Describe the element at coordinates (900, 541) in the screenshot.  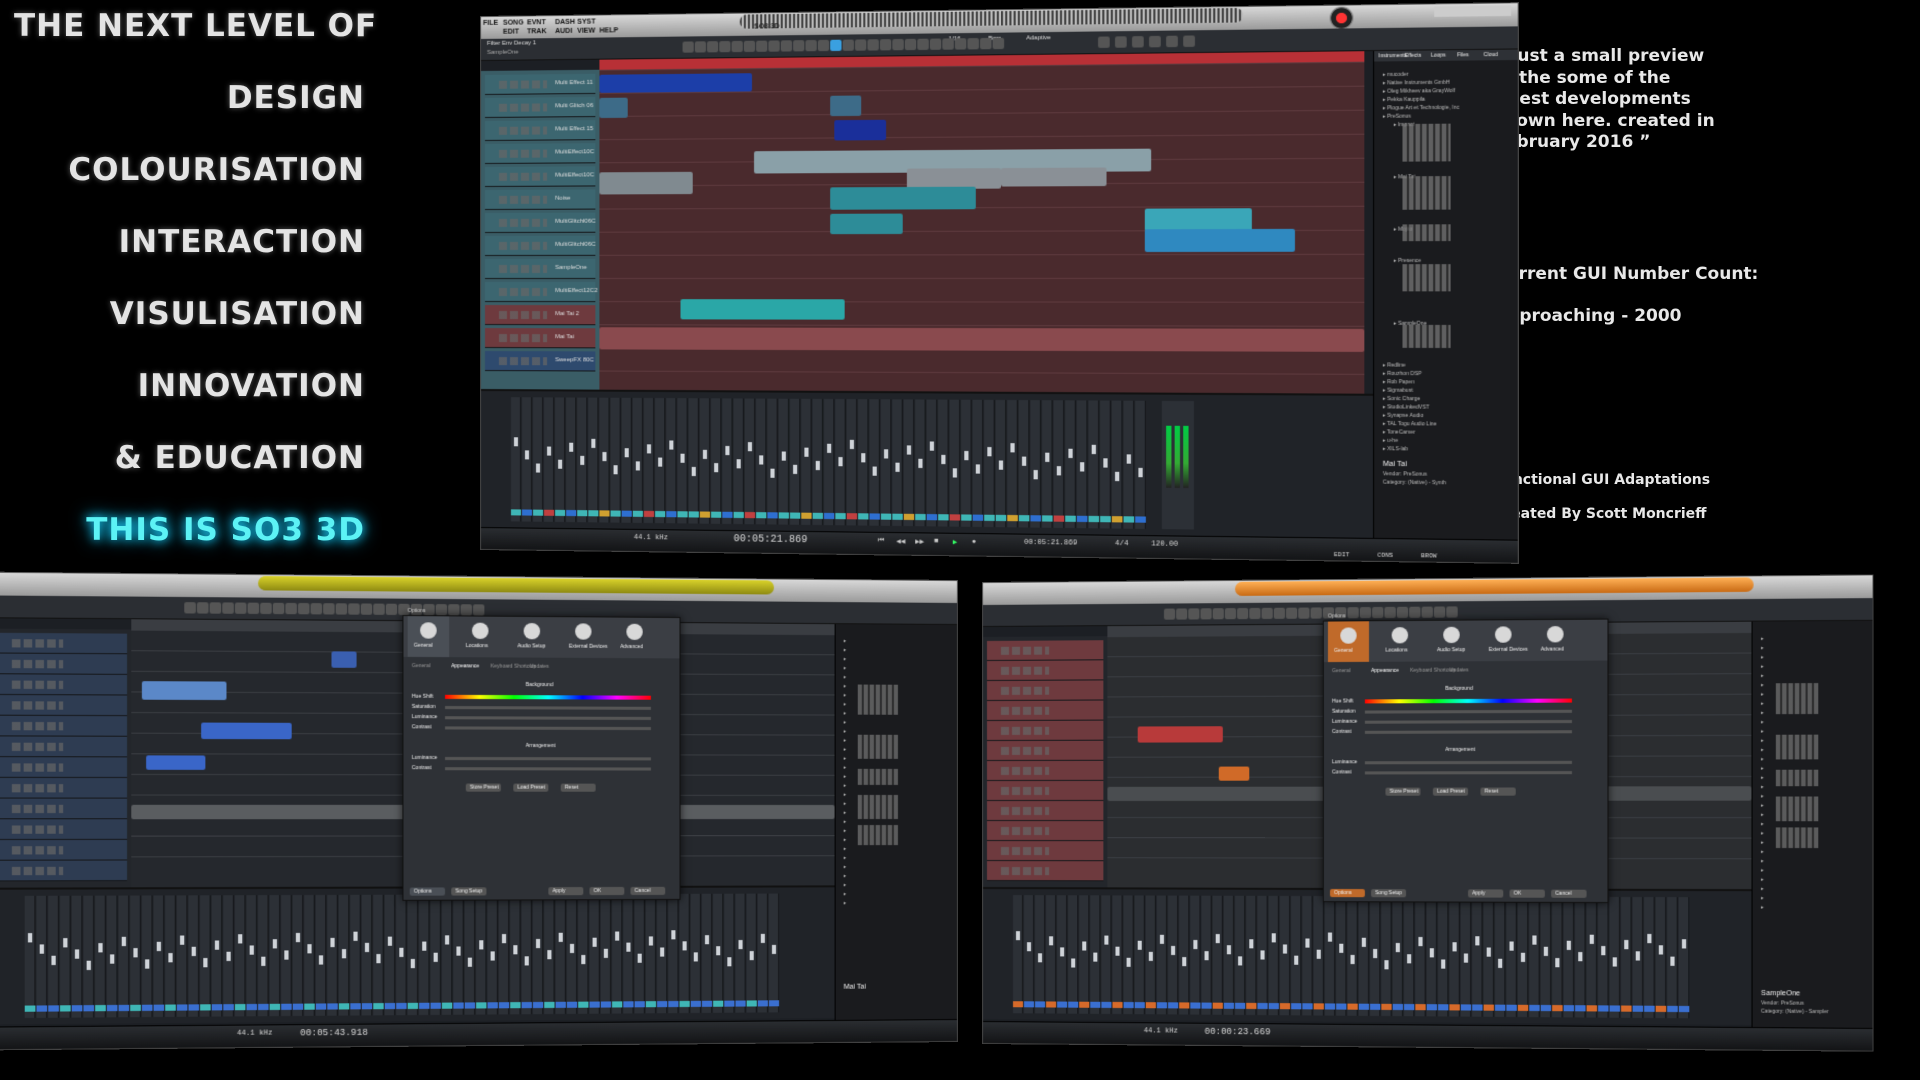
I see `transport-button: ◀◀` at that location.